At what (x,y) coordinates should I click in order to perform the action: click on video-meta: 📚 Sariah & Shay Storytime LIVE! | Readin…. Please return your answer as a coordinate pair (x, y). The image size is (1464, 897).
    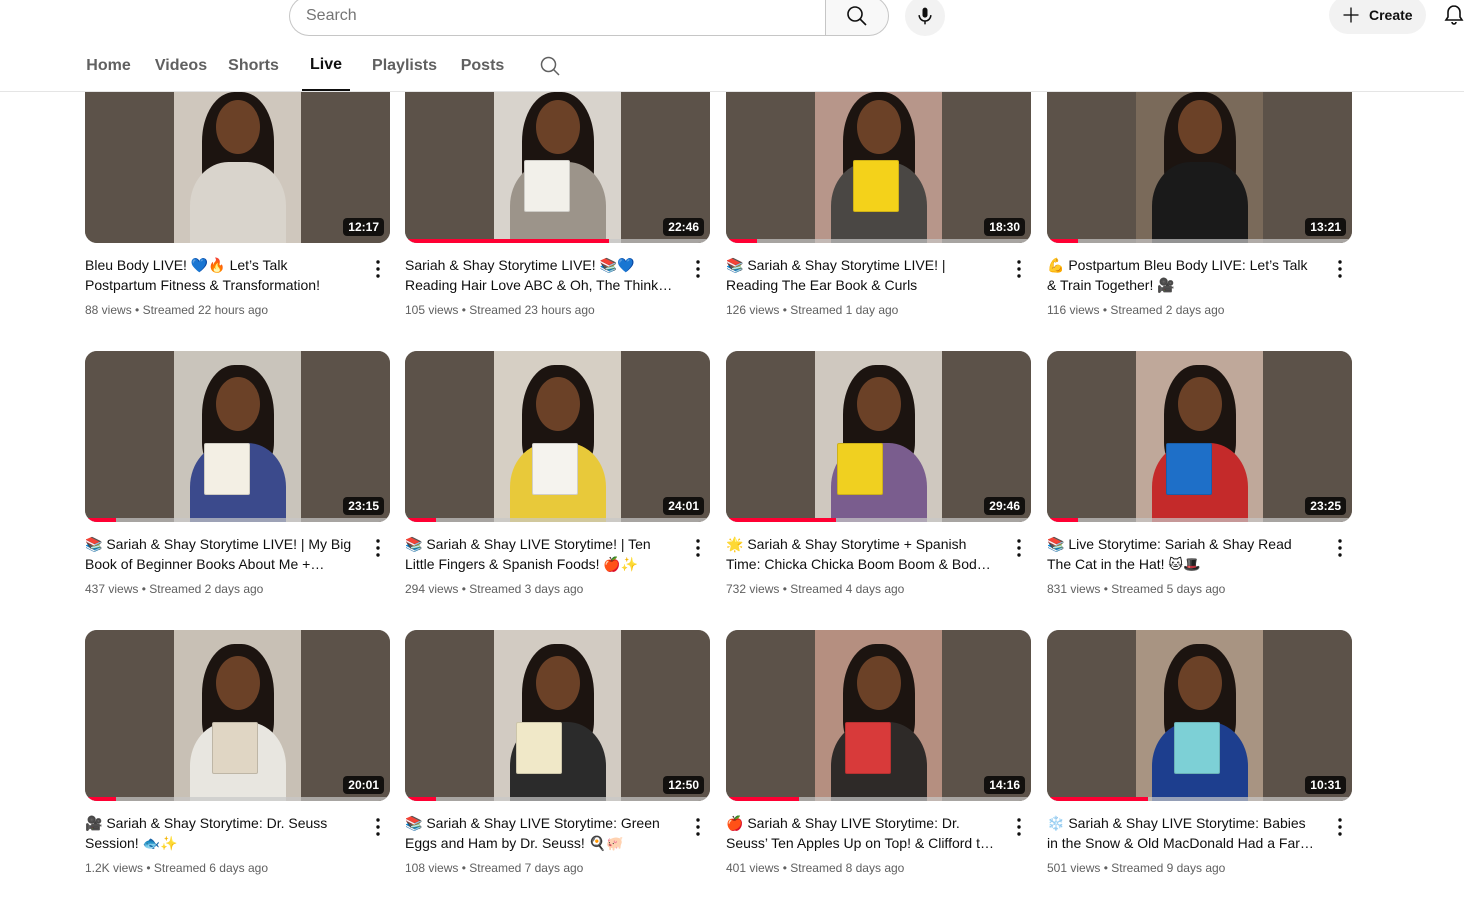
    Looking at the image, I should click on (878, 287).